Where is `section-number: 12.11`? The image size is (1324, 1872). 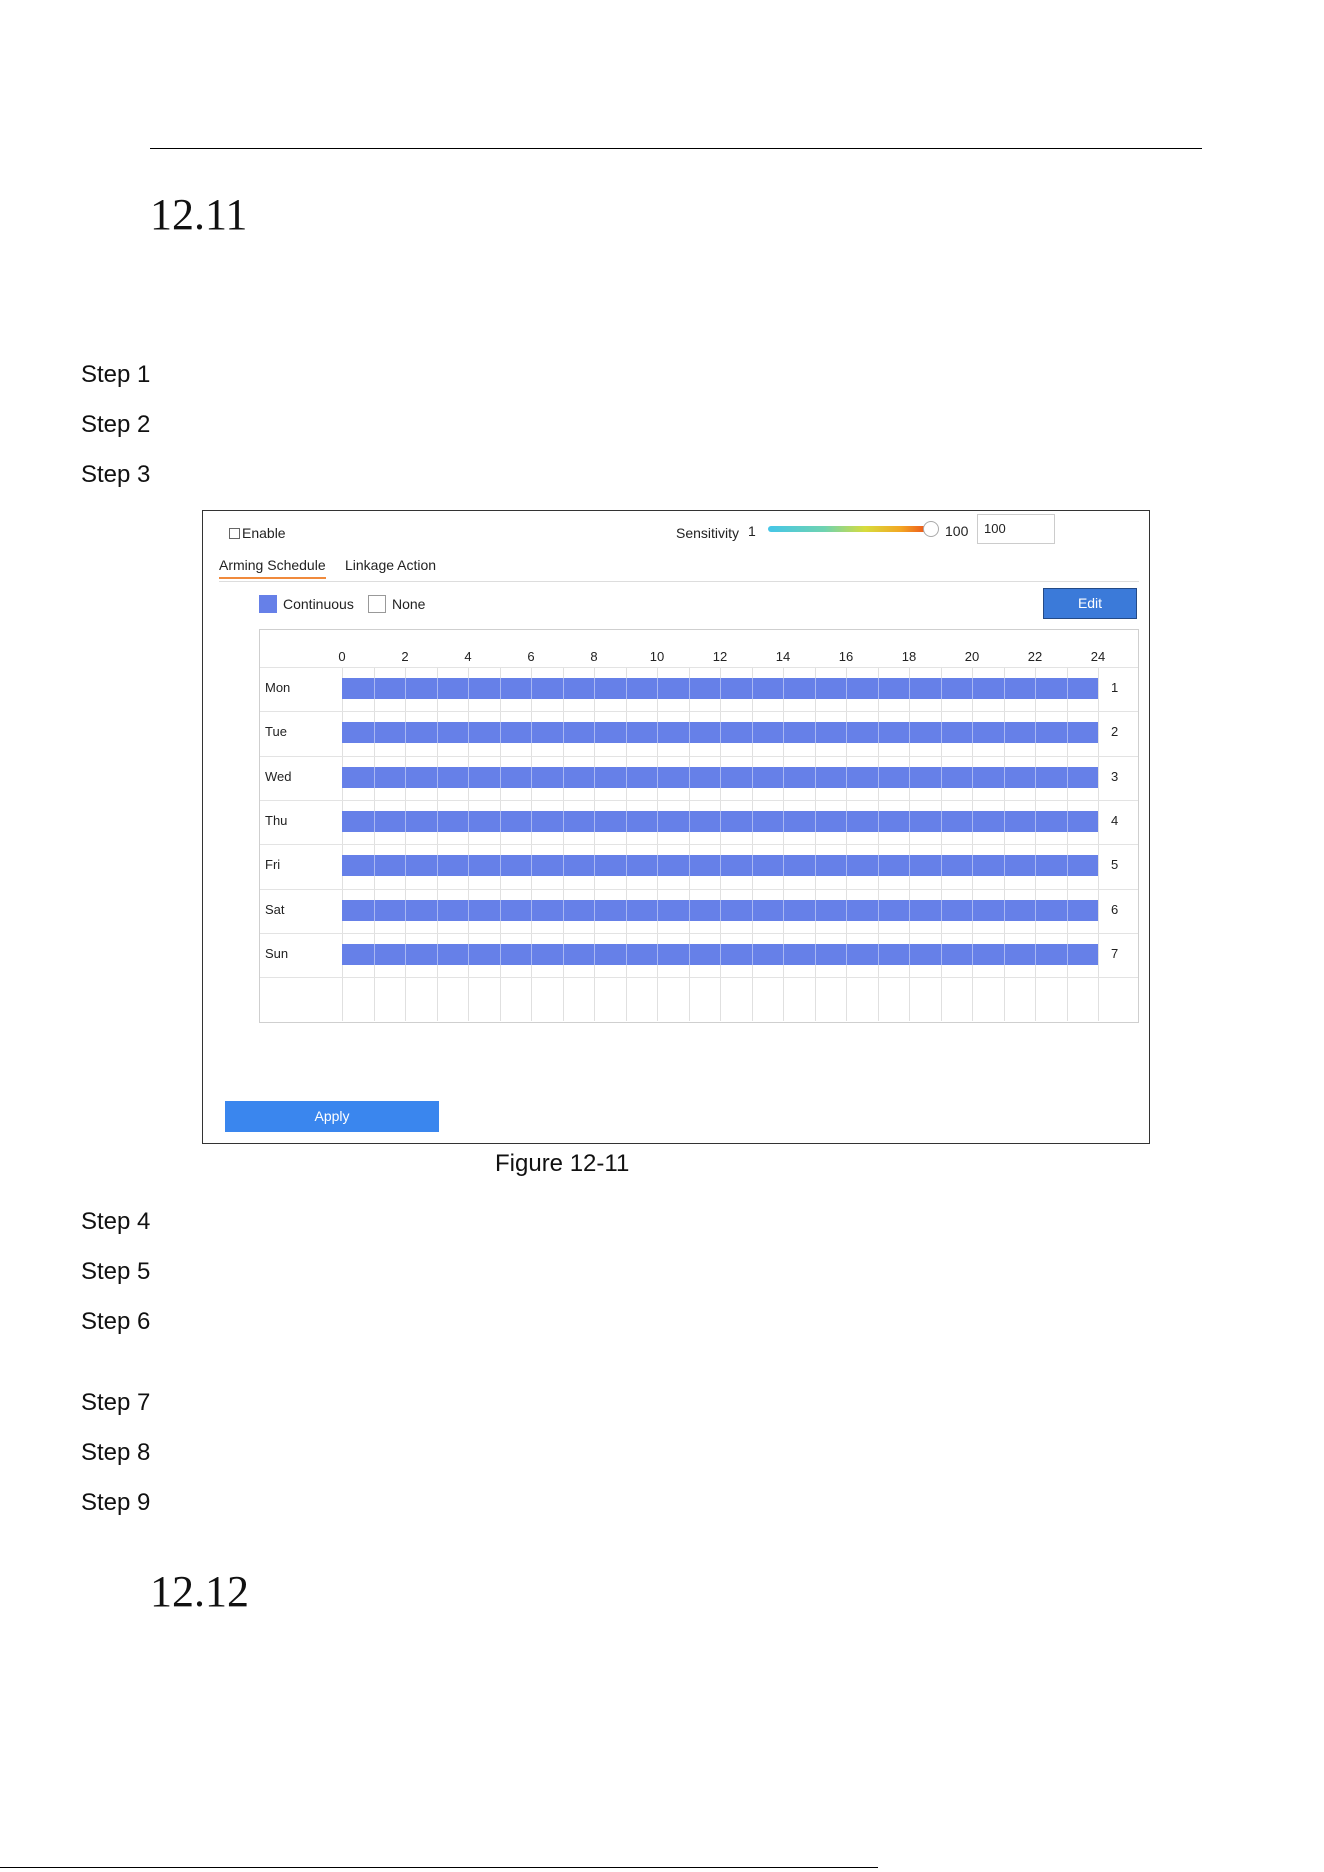
section-number: 12.11 is located at coordinates (199, 214).